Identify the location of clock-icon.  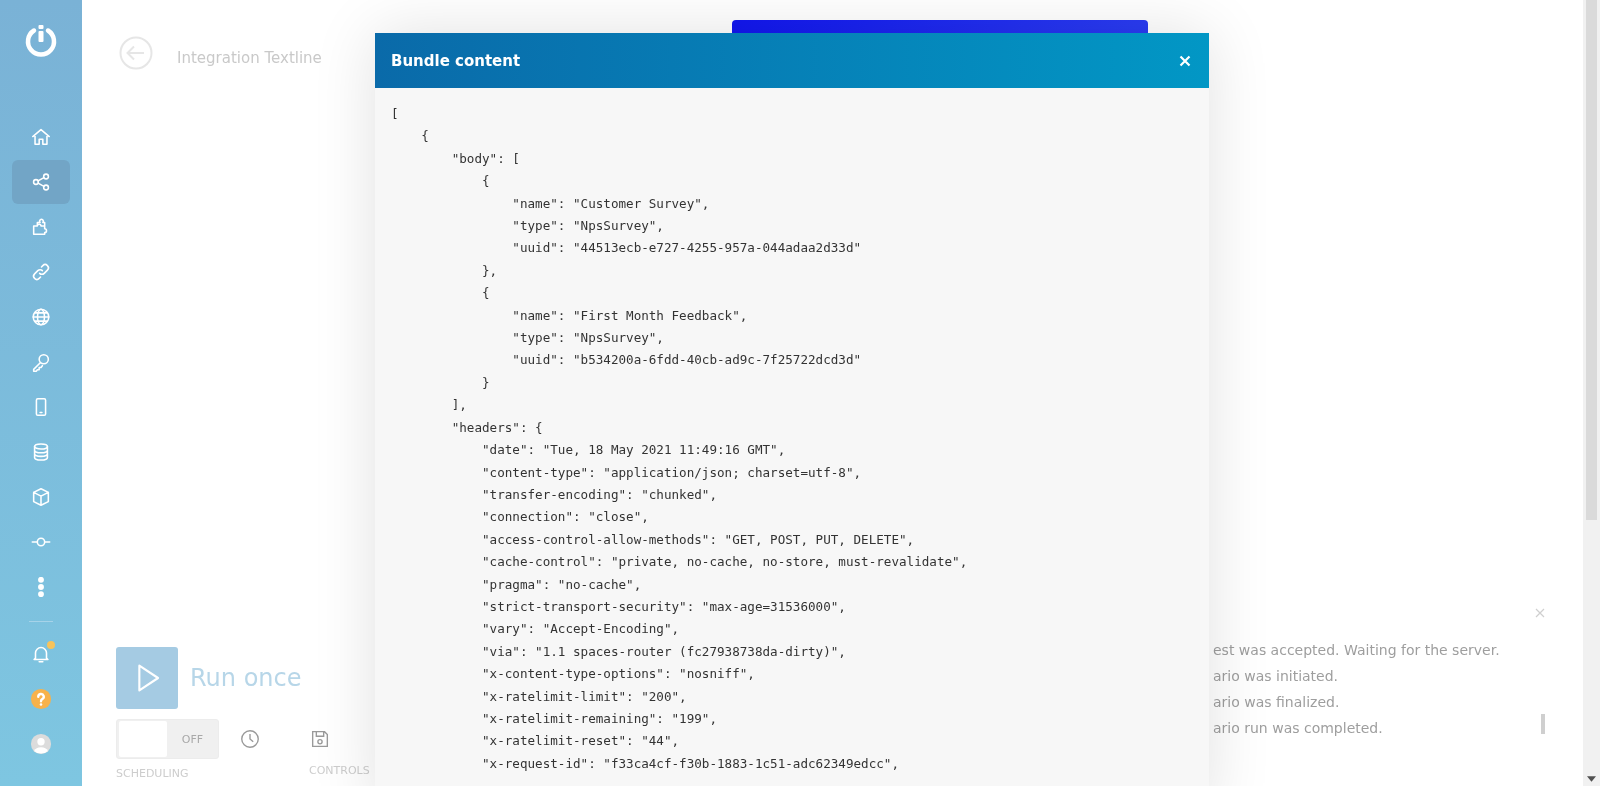
(250, 739).